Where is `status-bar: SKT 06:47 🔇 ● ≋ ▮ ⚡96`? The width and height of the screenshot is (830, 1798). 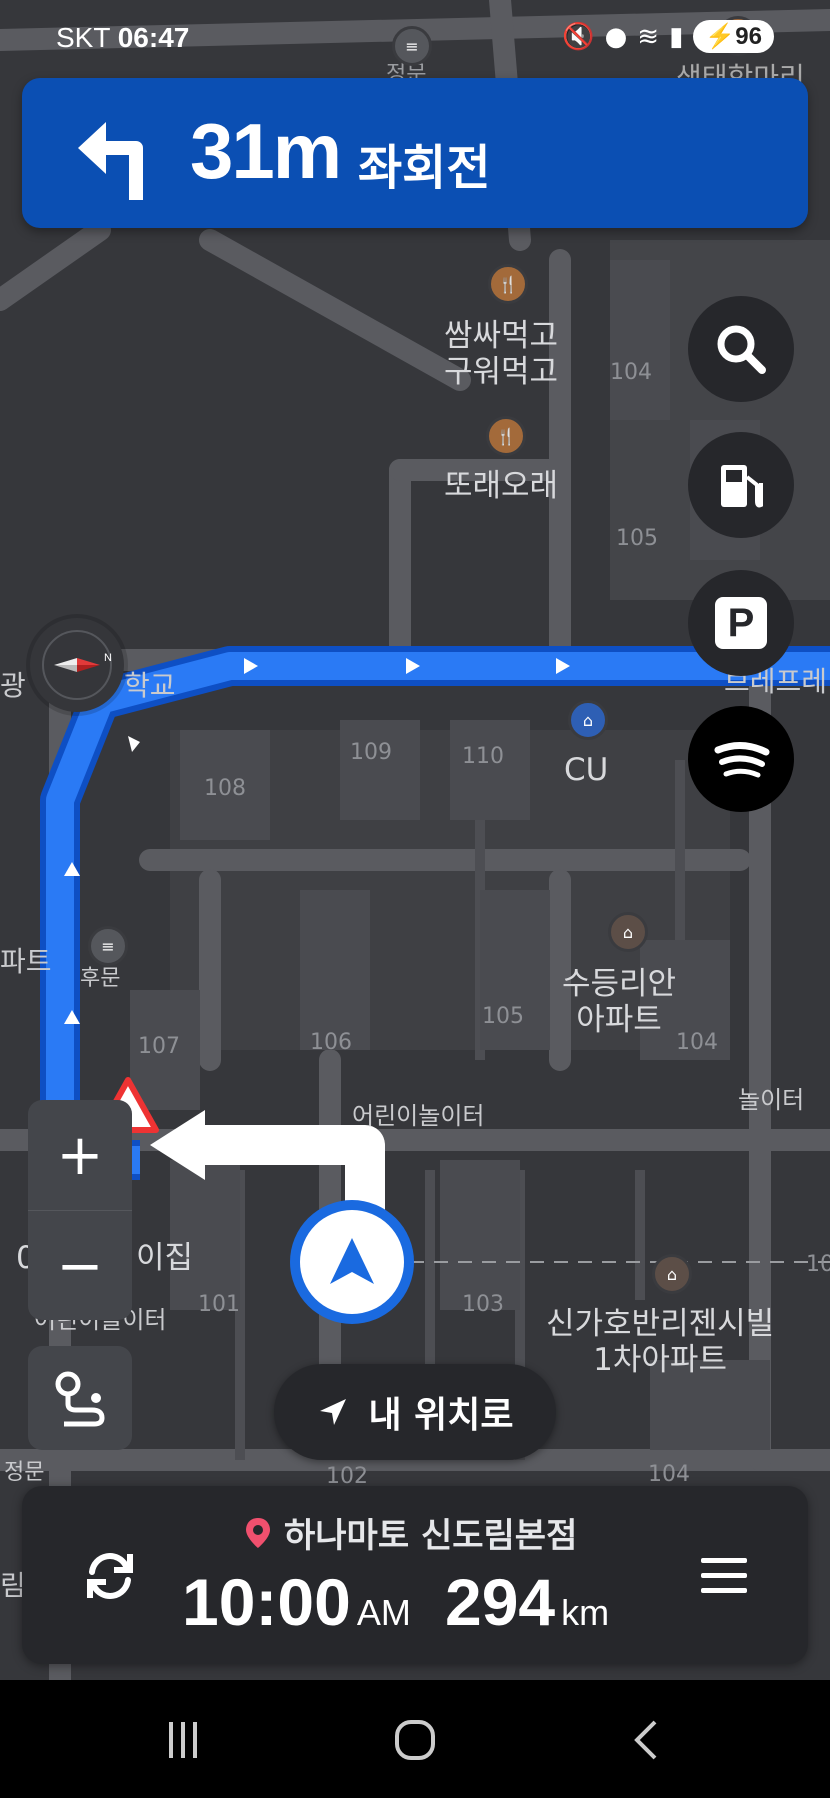
status-bar: SKT 06:47 🔇 ● ≋ ▮ ⚡96 is located at coordinates (415, 38).